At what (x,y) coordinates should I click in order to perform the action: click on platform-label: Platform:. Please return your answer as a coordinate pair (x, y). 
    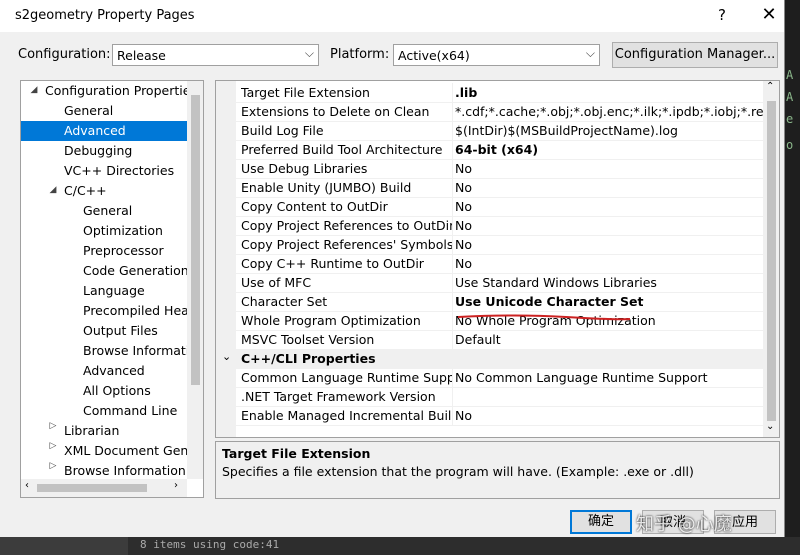
    Looking at the image, I should click on (360, 54).